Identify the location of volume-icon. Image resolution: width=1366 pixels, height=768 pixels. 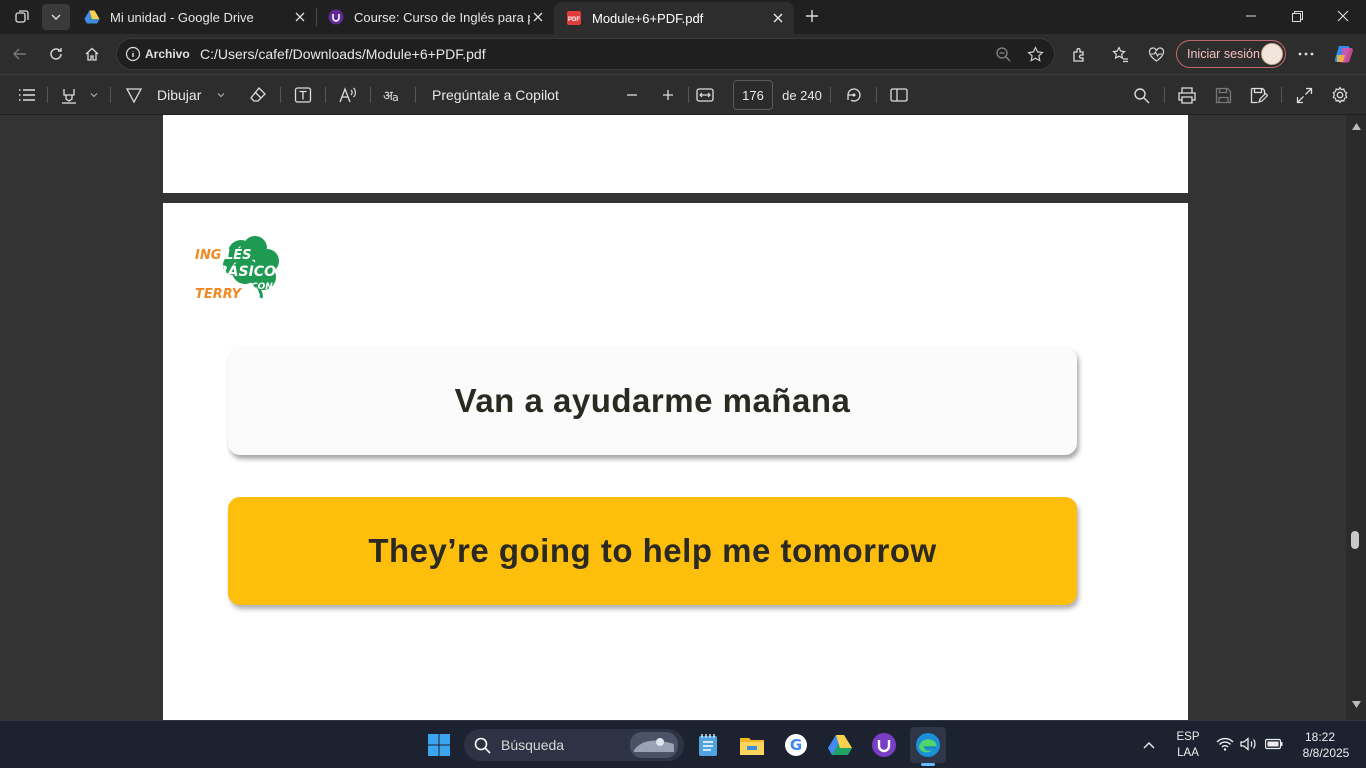
(1249, 744).